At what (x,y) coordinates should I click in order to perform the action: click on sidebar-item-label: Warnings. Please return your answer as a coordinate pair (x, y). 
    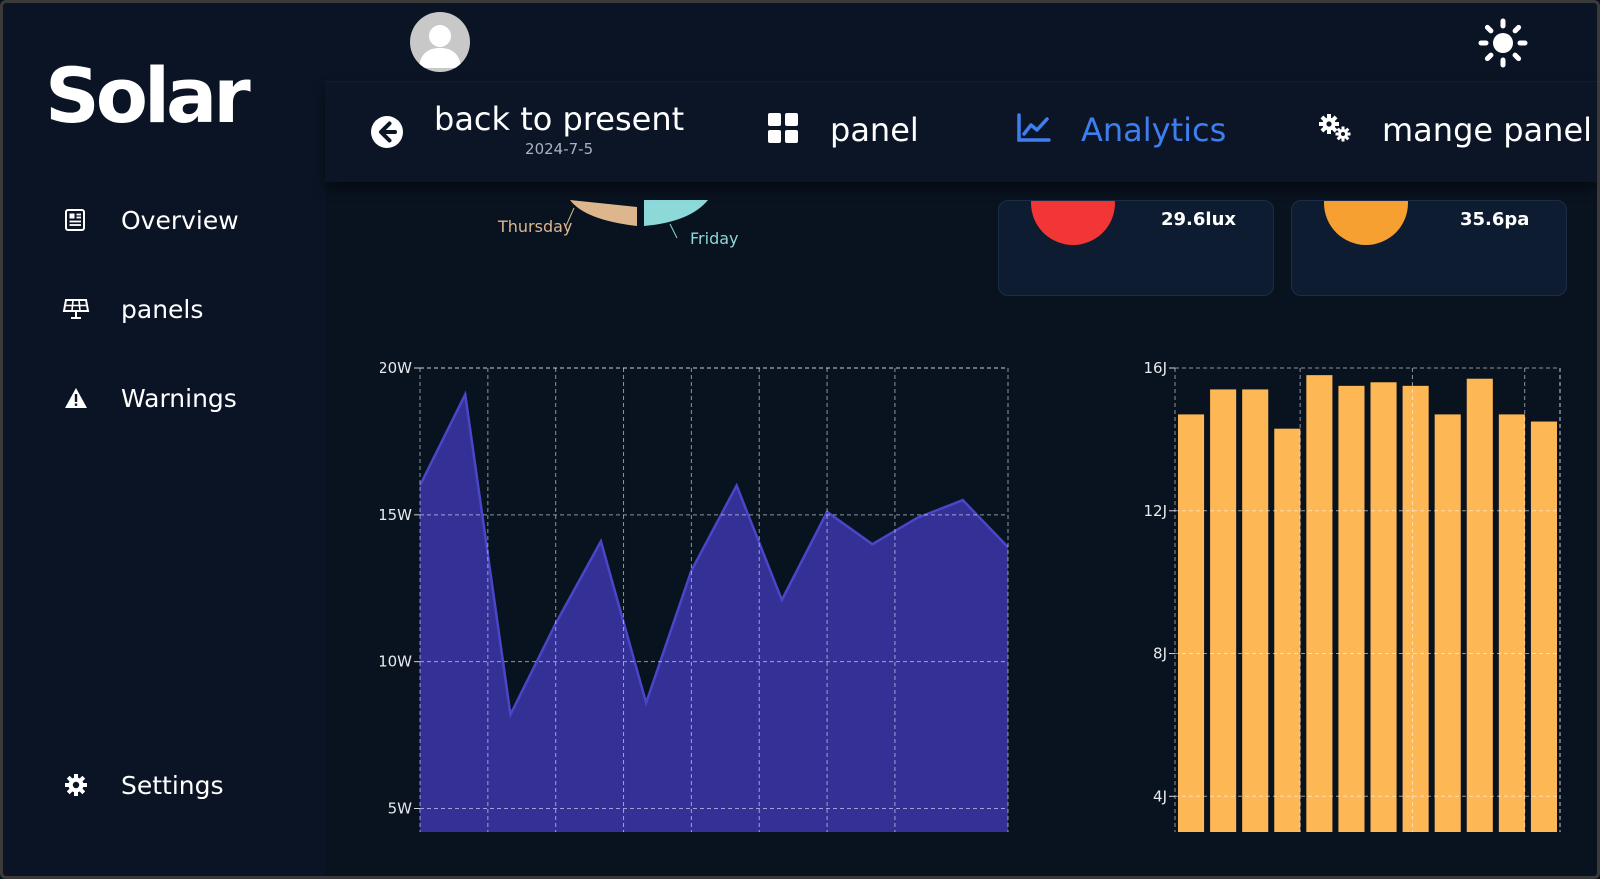
    Looking at the image, I should click on (179, 398).